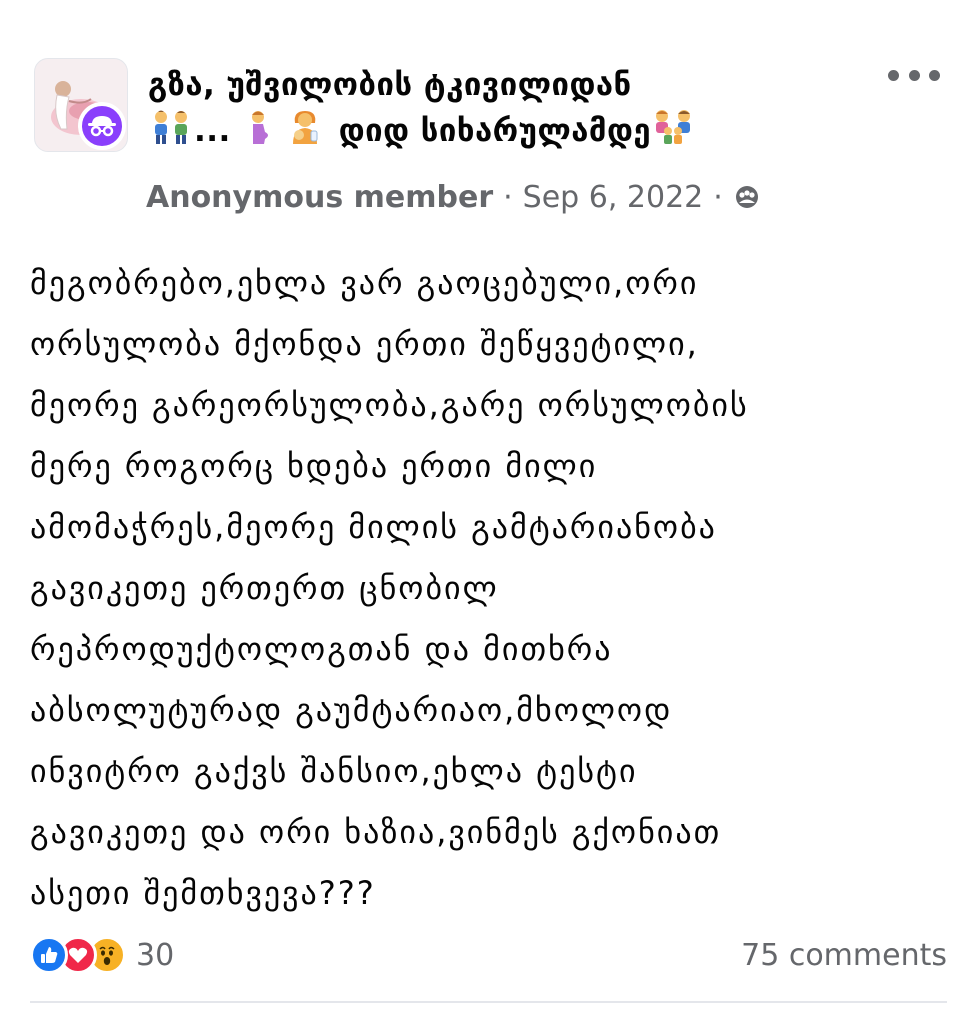 The height and width of the screenshot is (1024, 977). I want to click on post-text-line: გავიკეთე ერთერთ ცნობილ, so click(264, 588).